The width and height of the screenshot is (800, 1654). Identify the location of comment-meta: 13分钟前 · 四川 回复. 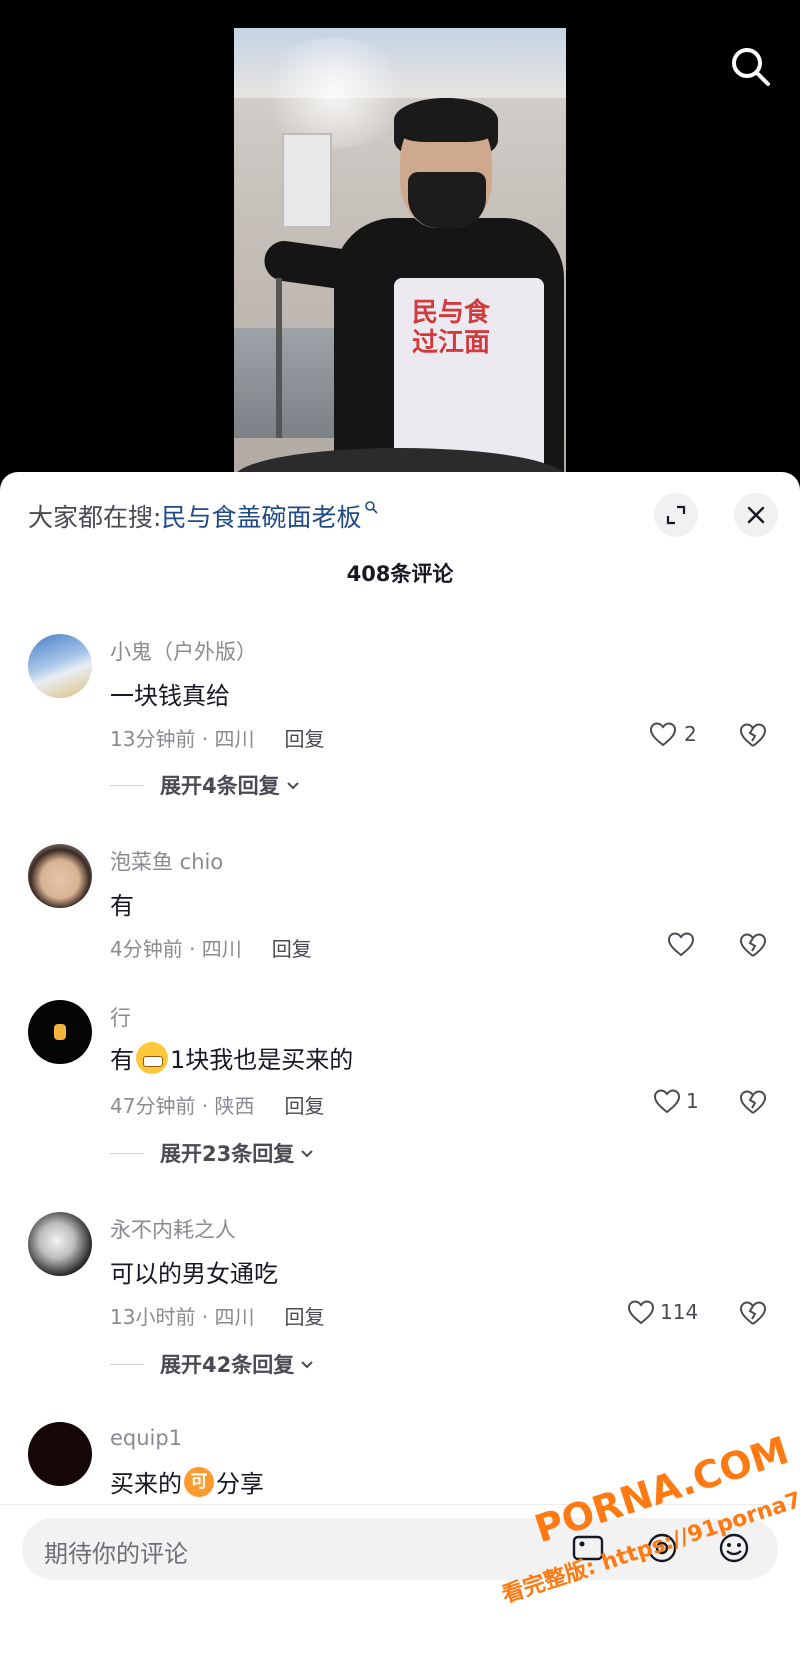
(217, 737).